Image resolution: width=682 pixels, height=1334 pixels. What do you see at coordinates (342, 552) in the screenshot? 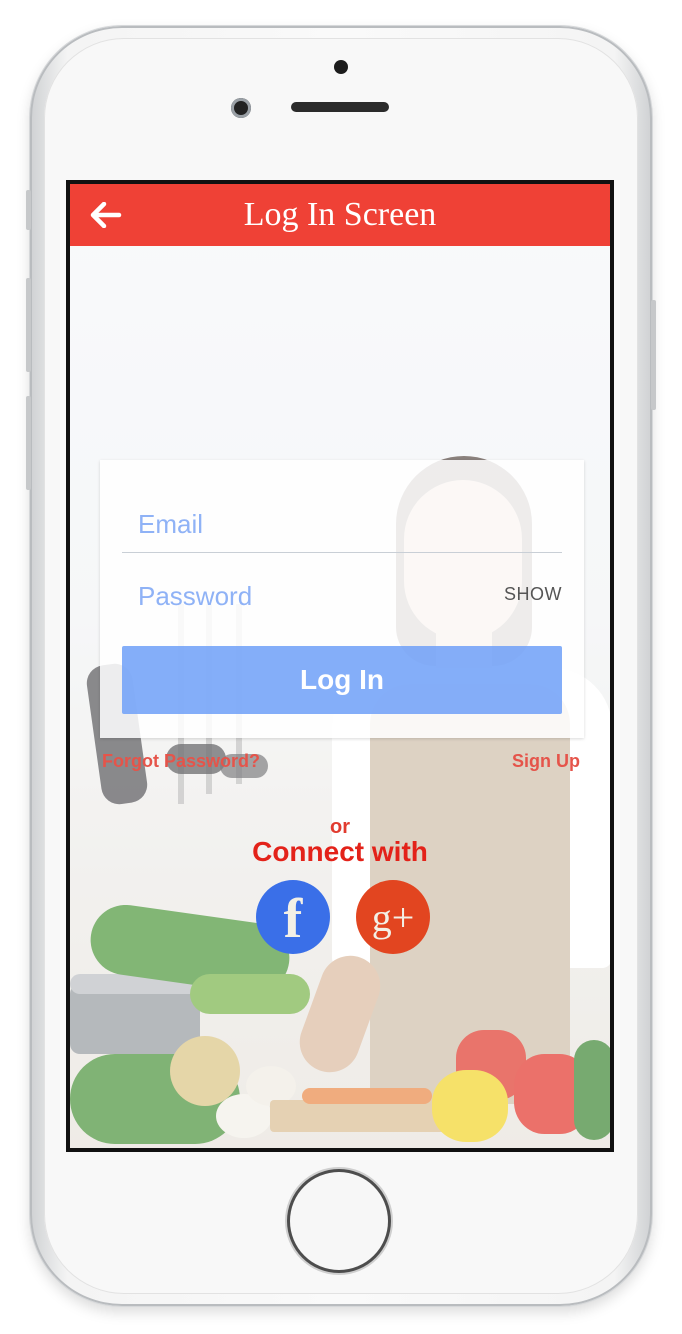
I see `field-divider` at bounding box center [342, 552].